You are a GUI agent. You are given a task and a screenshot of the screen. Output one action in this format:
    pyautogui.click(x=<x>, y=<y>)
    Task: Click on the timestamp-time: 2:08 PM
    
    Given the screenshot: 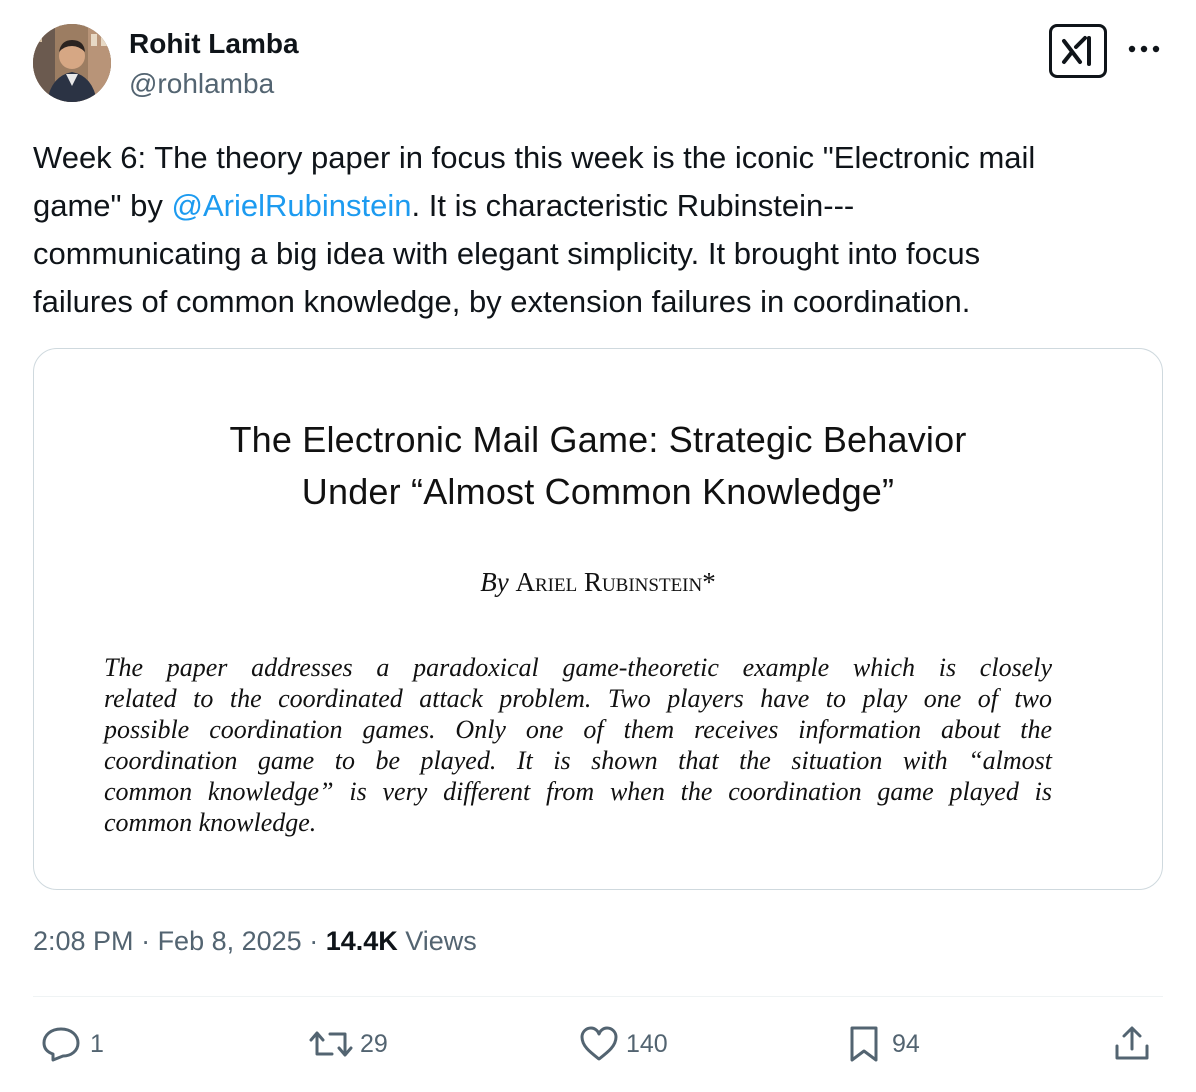 What is the action you would take?
    pyautogui.click(x=83, y=941)
    